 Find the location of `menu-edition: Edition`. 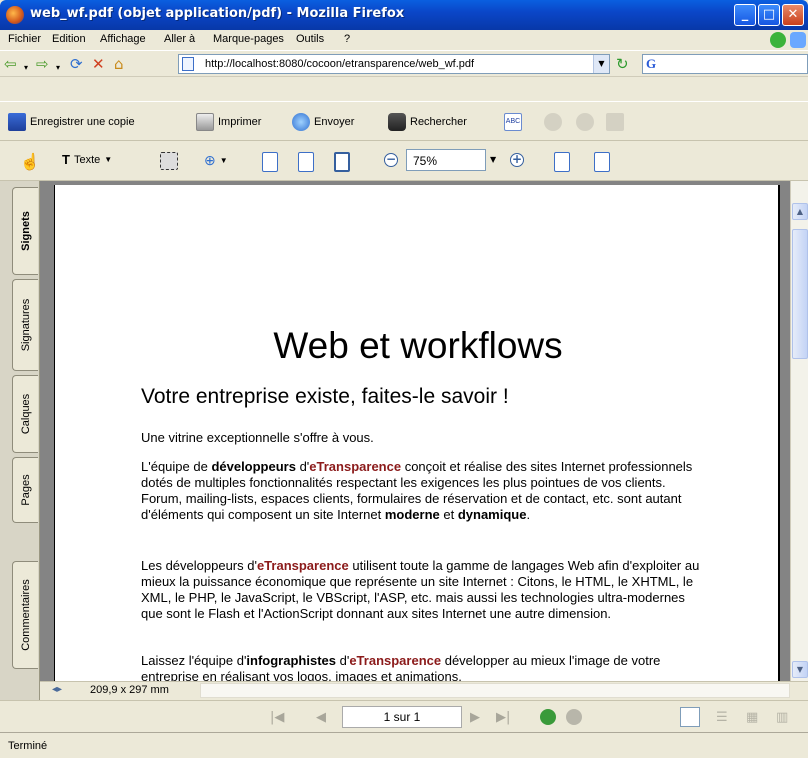

menu-edition: Edition is located at coordinates (69, 39).